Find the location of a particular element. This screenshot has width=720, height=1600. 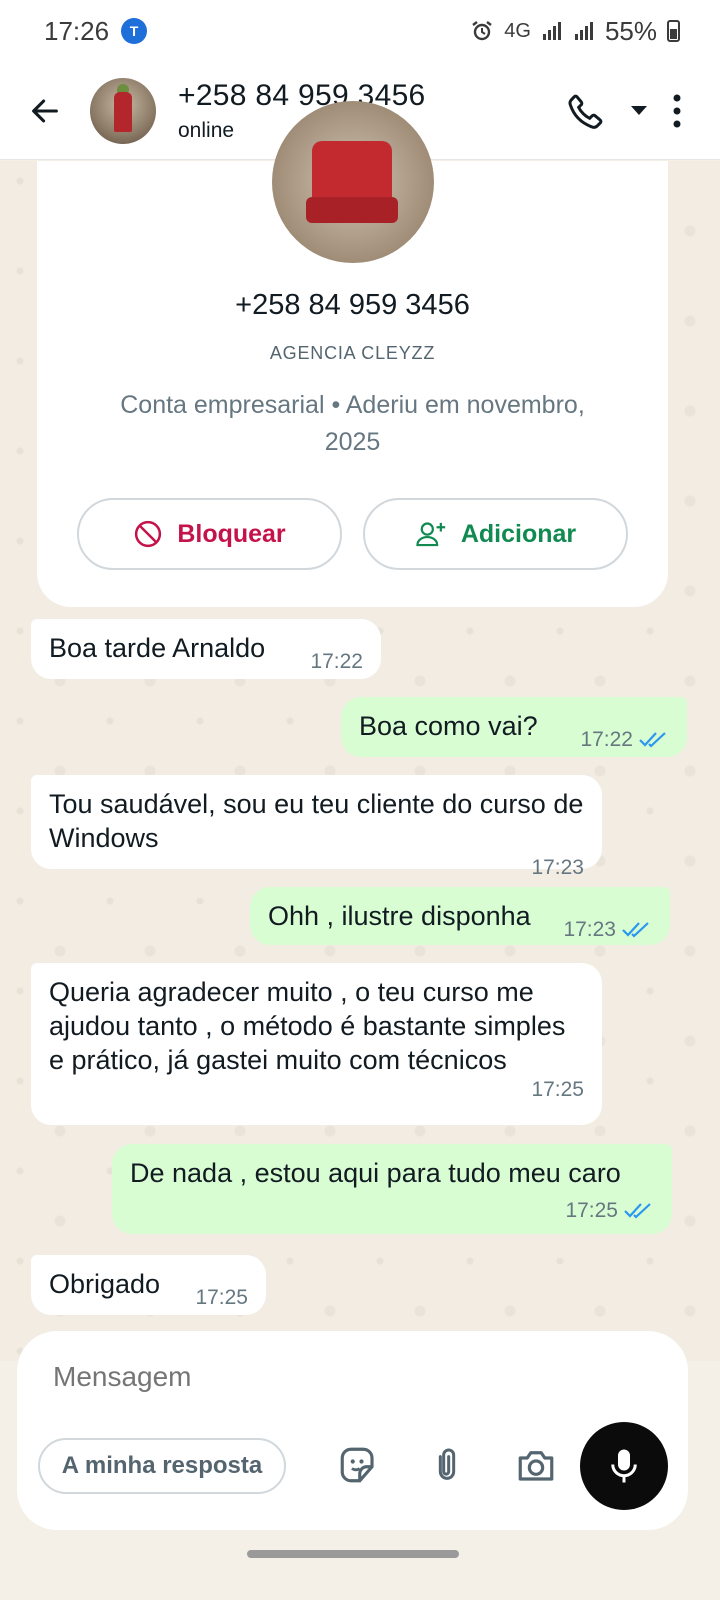

message-bubble: 17:22 Boa como vai? is located at coordinates (514, 727).